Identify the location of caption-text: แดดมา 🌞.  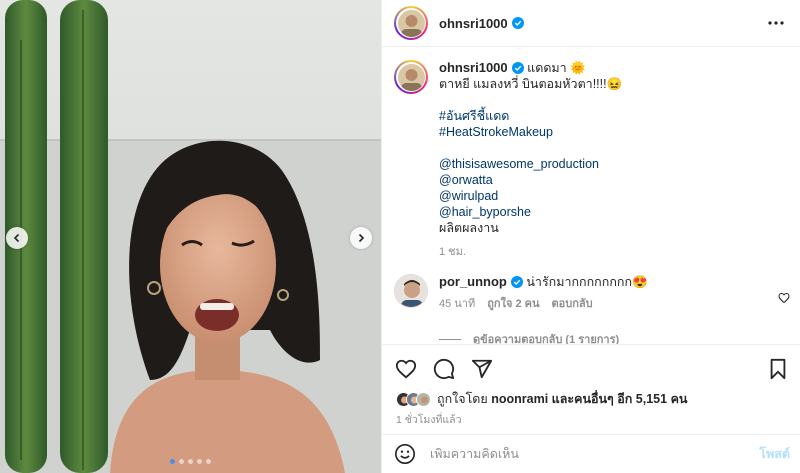
(556, 68).